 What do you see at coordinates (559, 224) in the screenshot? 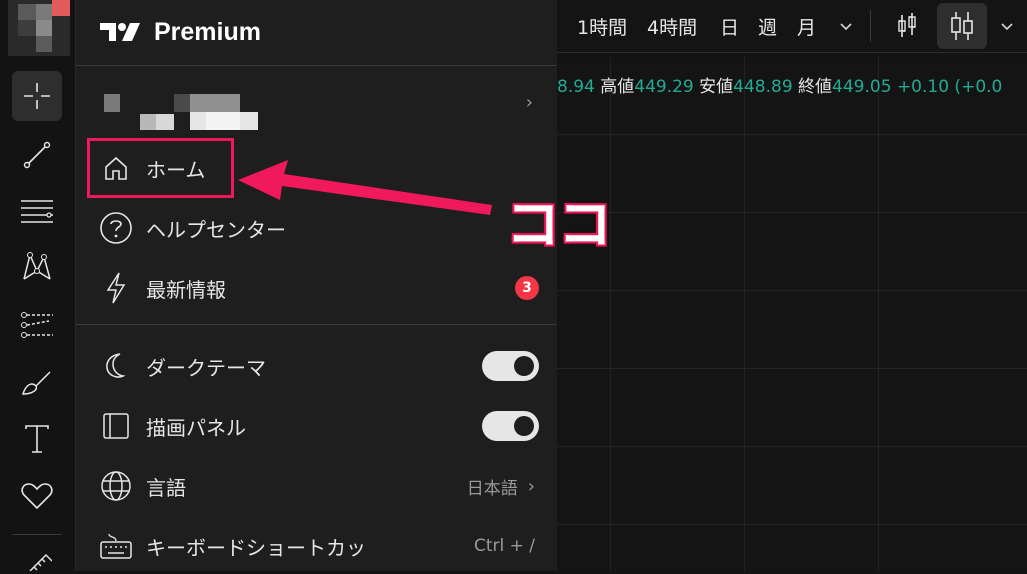
I see `annotation-callout: ココ` at bounding box center [559, 224].